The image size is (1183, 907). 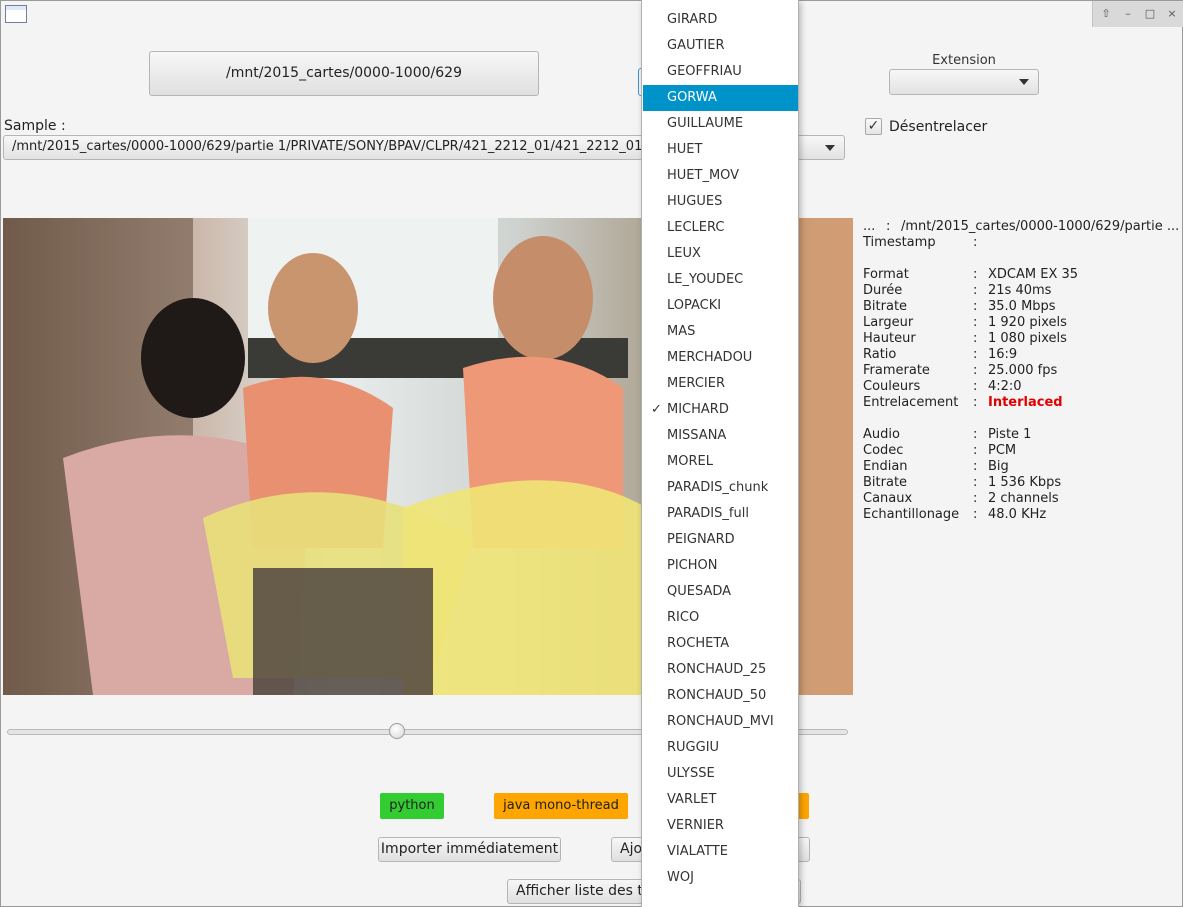 I want to click on roll-up-icon: ⇧, so click(x=1106, y=14).